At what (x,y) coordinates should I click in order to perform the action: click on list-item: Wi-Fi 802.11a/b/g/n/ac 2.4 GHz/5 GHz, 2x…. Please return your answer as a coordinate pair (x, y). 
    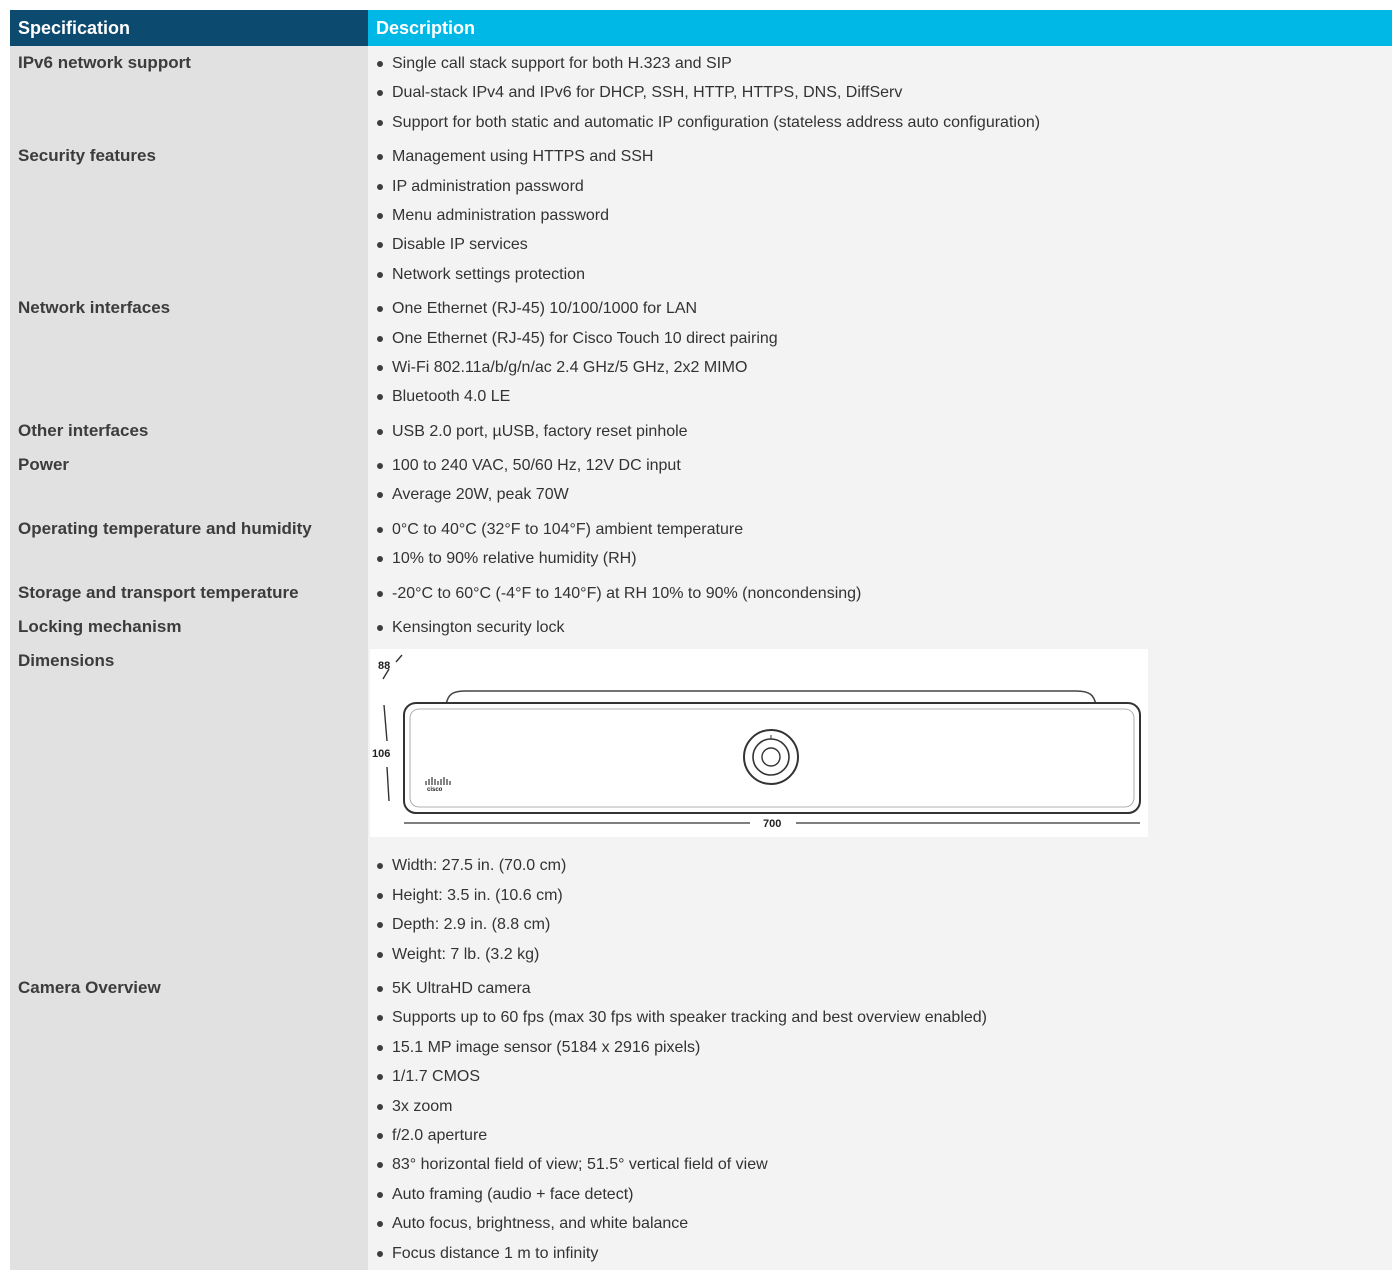
    Looking at the image, I should click on (884, 367).